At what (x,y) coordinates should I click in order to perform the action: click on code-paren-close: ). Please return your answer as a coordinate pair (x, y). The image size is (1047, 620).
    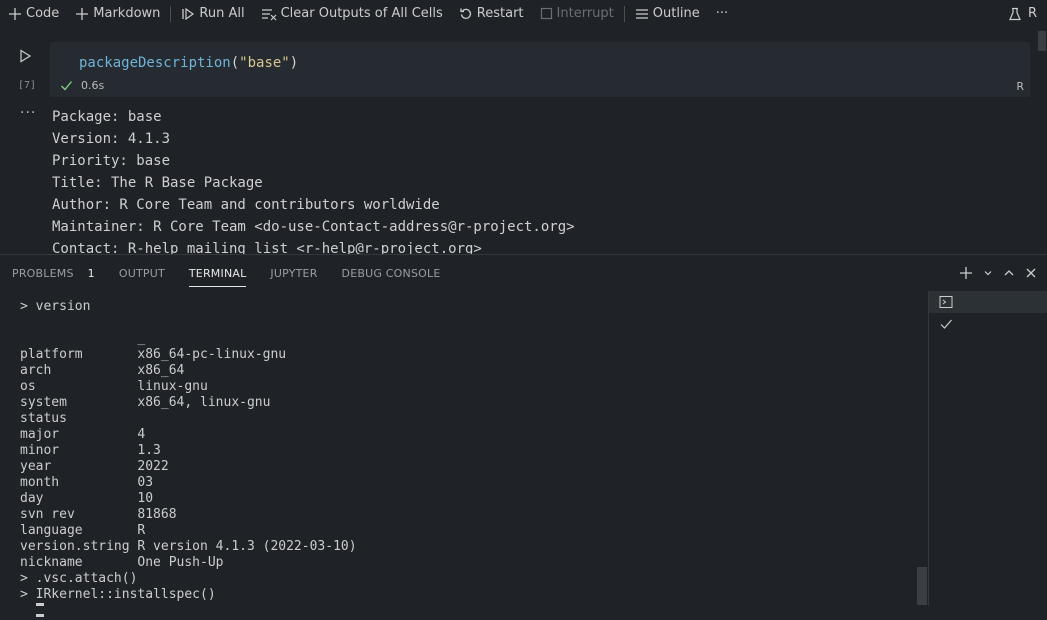
    Looking at the image, I should click on (294, 63).